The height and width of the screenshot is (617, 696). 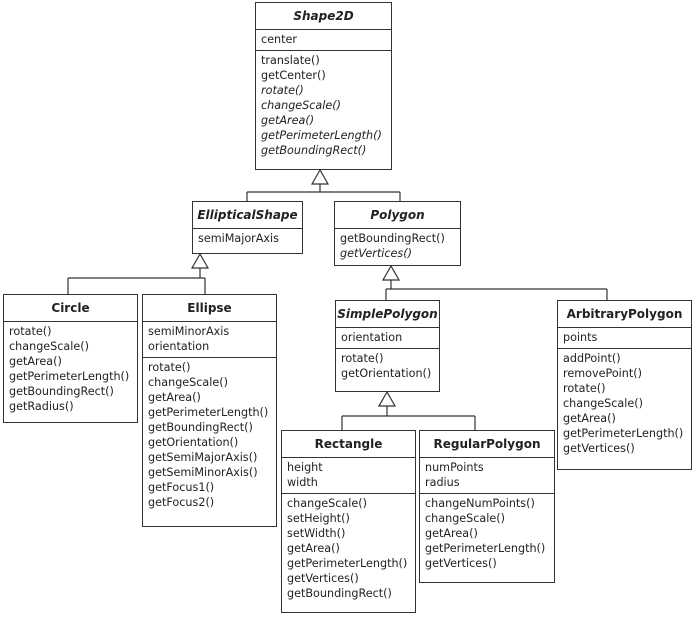 What do you see at coordinates (189, 331) in the screenshot?
I see `attribute: semiMinorAxis` at bounding box center [189, 331].